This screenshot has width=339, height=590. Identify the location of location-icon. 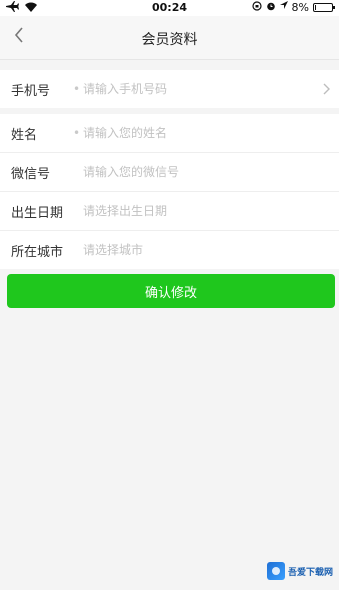
(283, 7).